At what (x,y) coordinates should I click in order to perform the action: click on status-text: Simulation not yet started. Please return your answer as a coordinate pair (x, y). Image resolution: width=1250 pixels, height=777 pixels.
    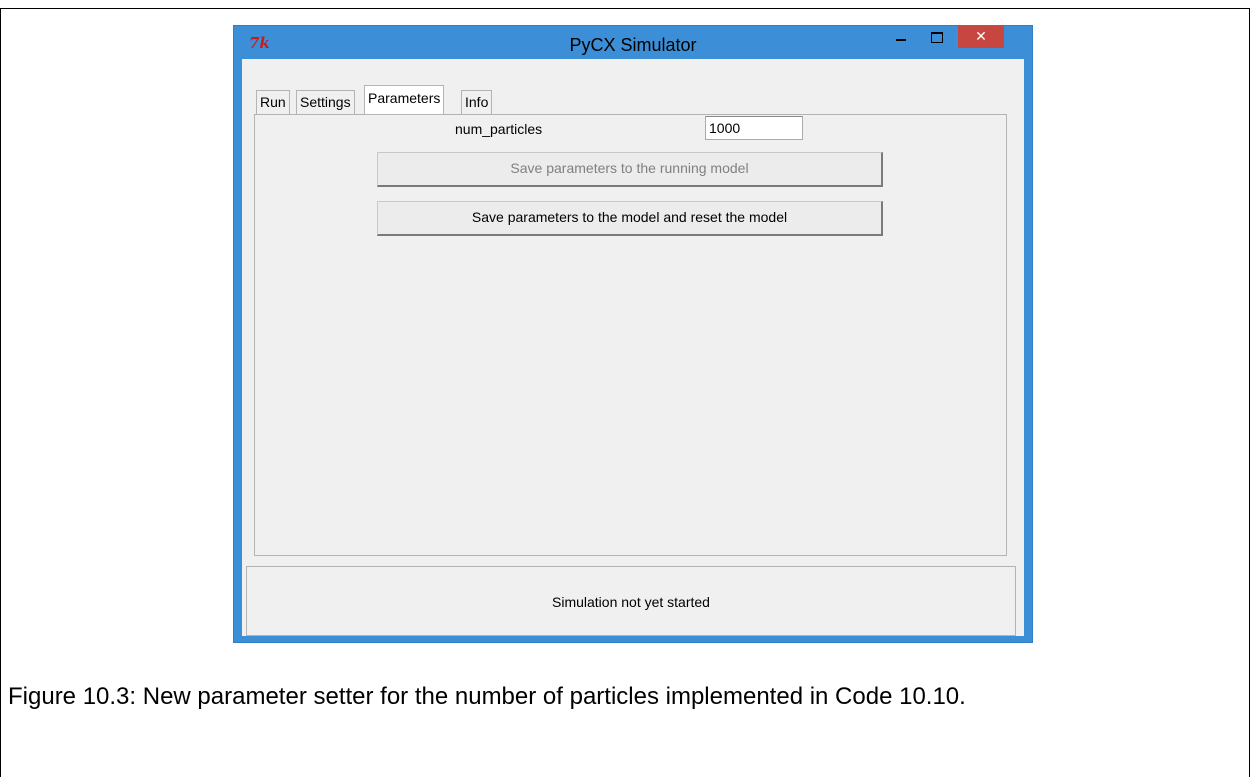
    Looking at the image, I should click on (631, 602).